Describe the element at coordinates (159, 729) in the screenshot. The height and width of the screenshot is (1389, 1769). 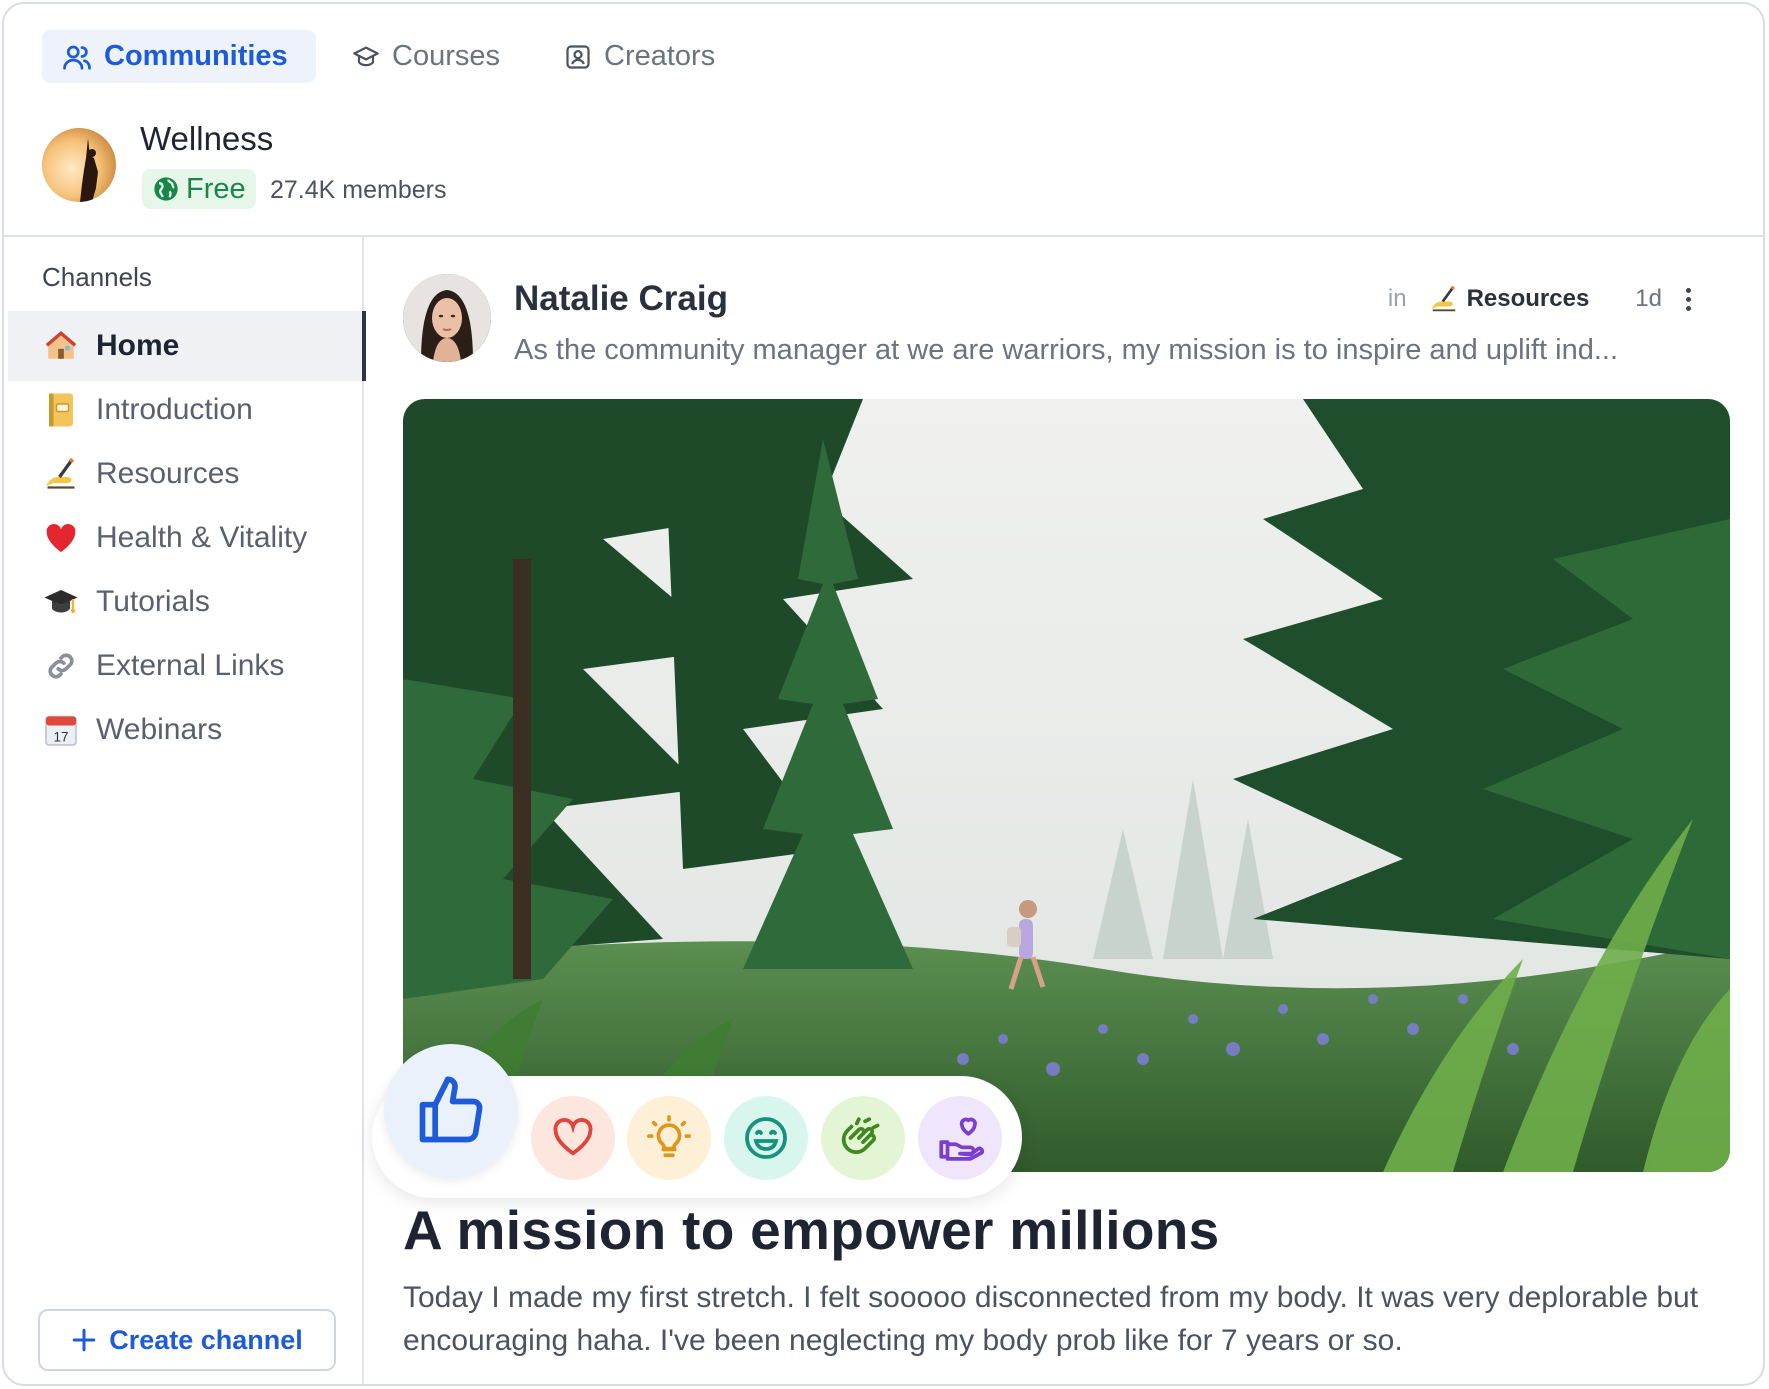
I see `sidebar-item-label: Webinars` at that location.